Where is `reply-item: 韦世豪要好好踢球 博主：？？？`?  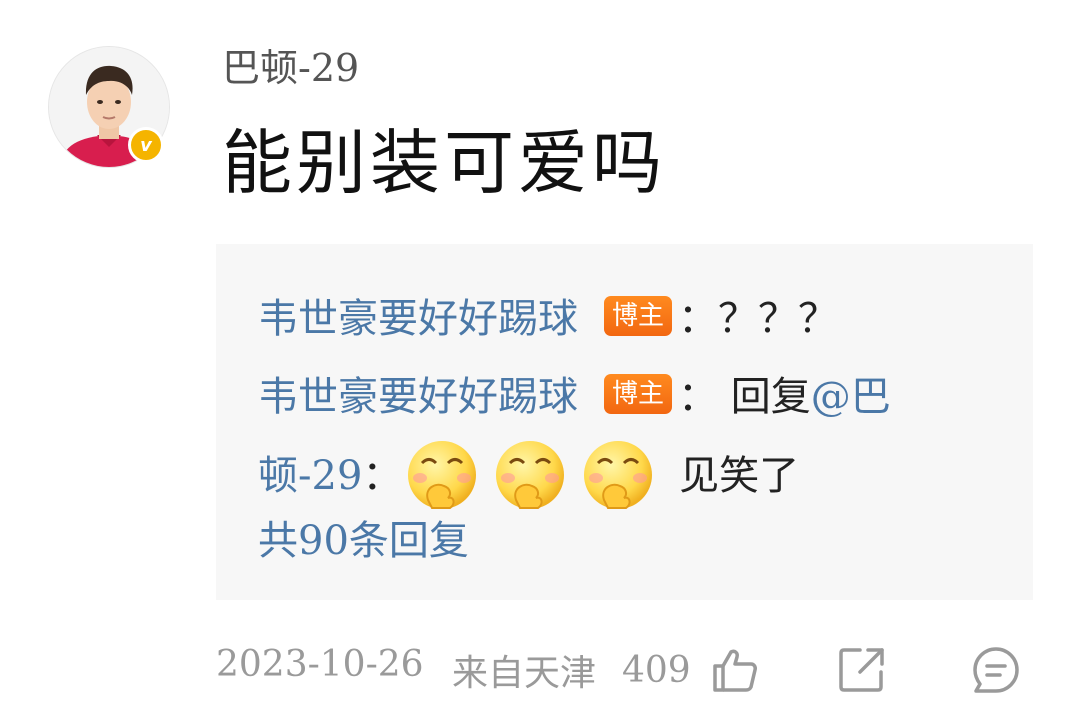
reply-item: 韦世豪要好好踢球 博主：？？？ is located at coordinates (548, 319).